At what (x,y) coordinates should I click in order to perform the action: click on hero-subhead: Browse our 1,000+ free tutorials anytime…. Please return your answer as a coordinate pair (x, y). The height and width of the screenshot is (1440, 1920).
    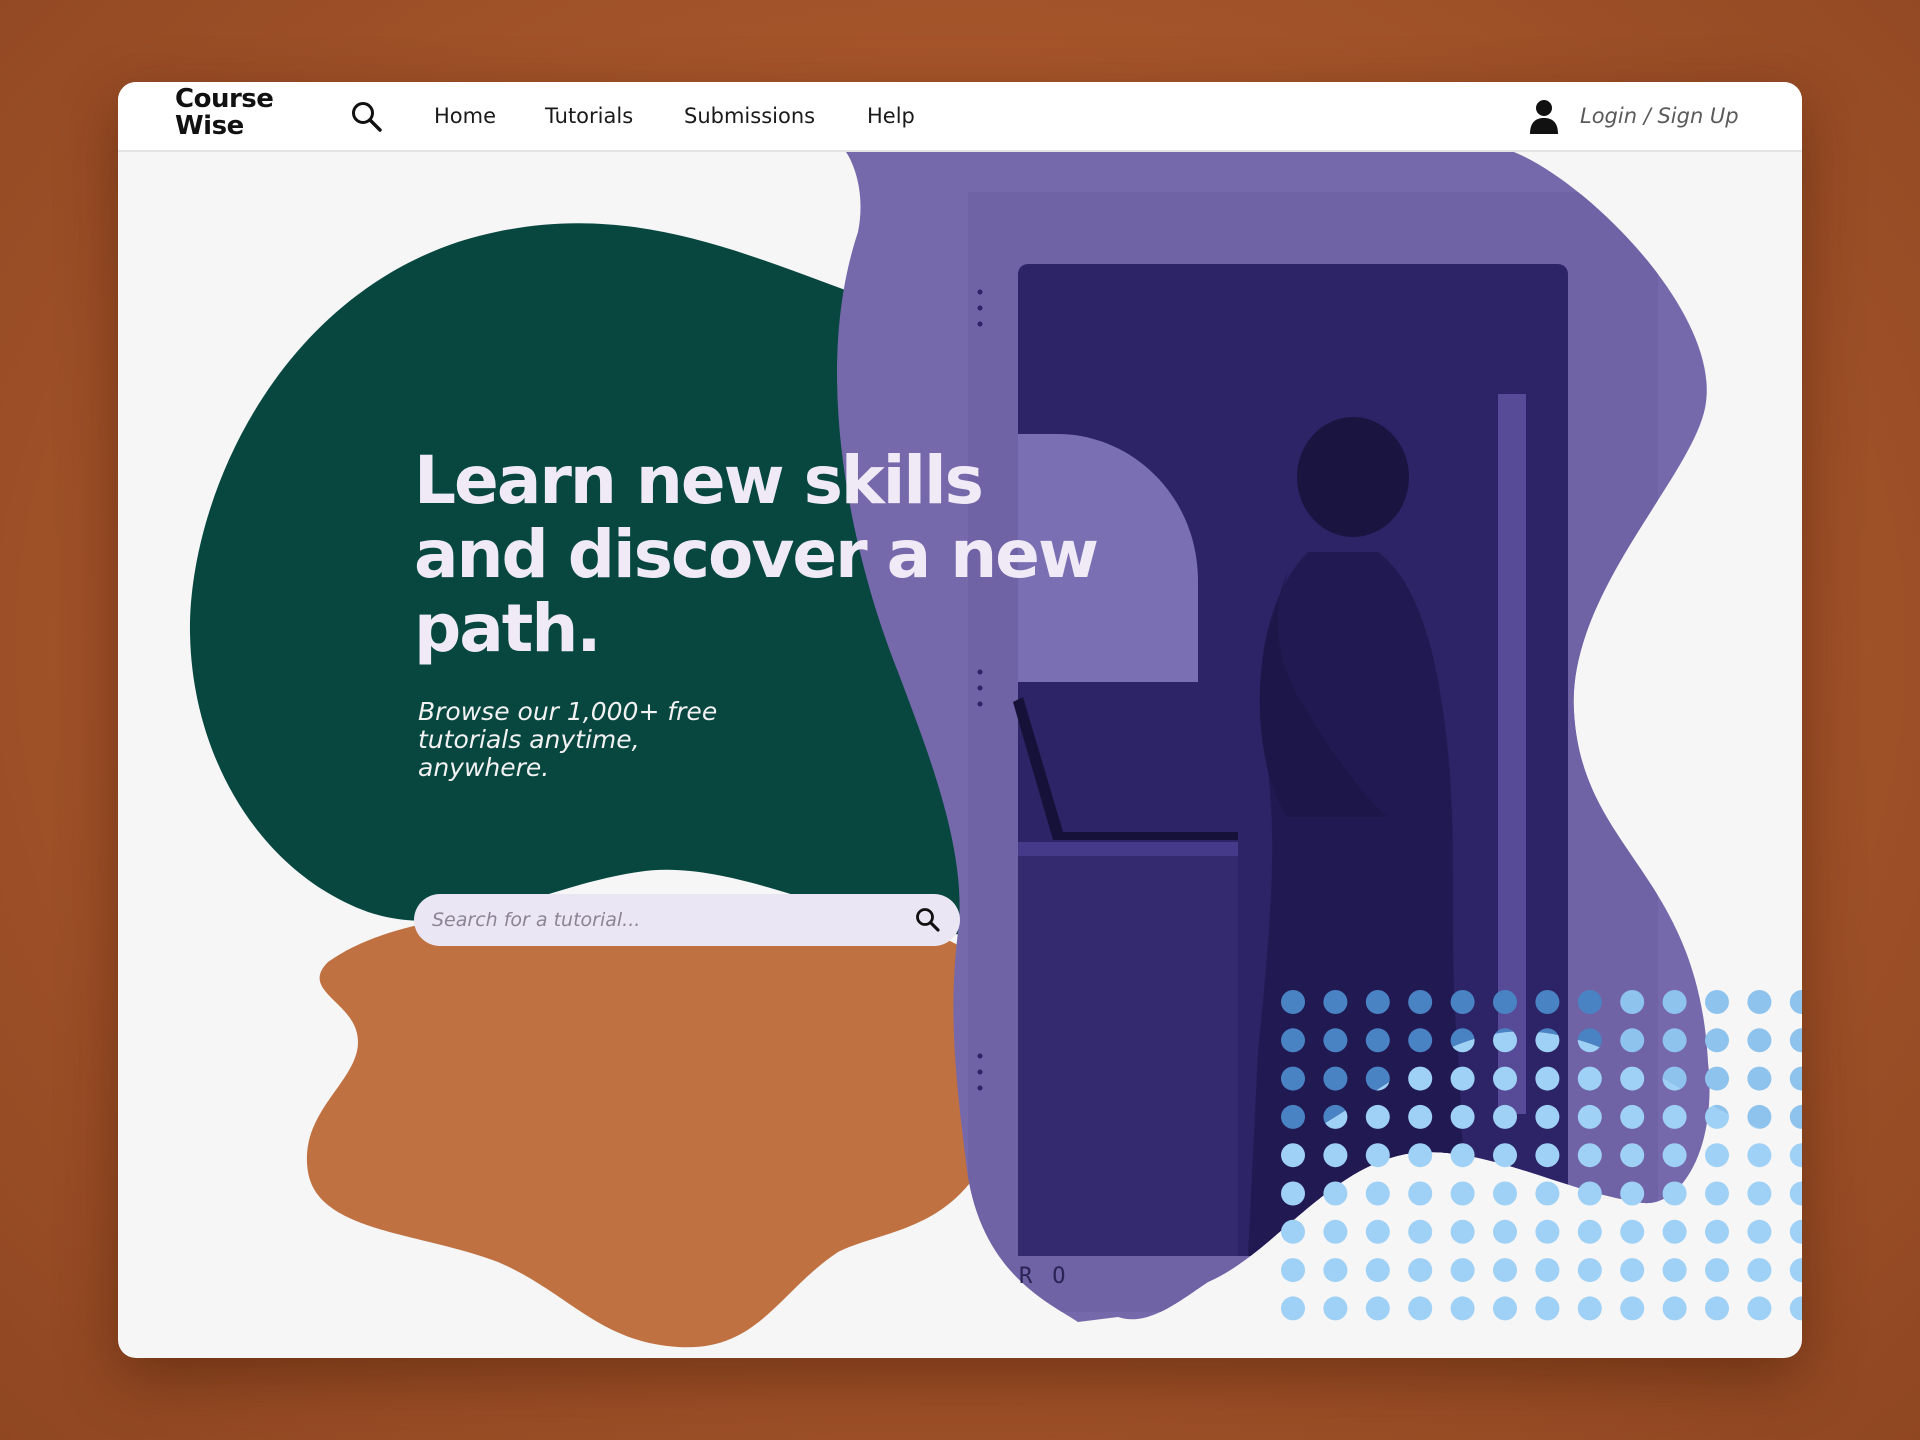
    Looking at the image, I should click on (568, 739).